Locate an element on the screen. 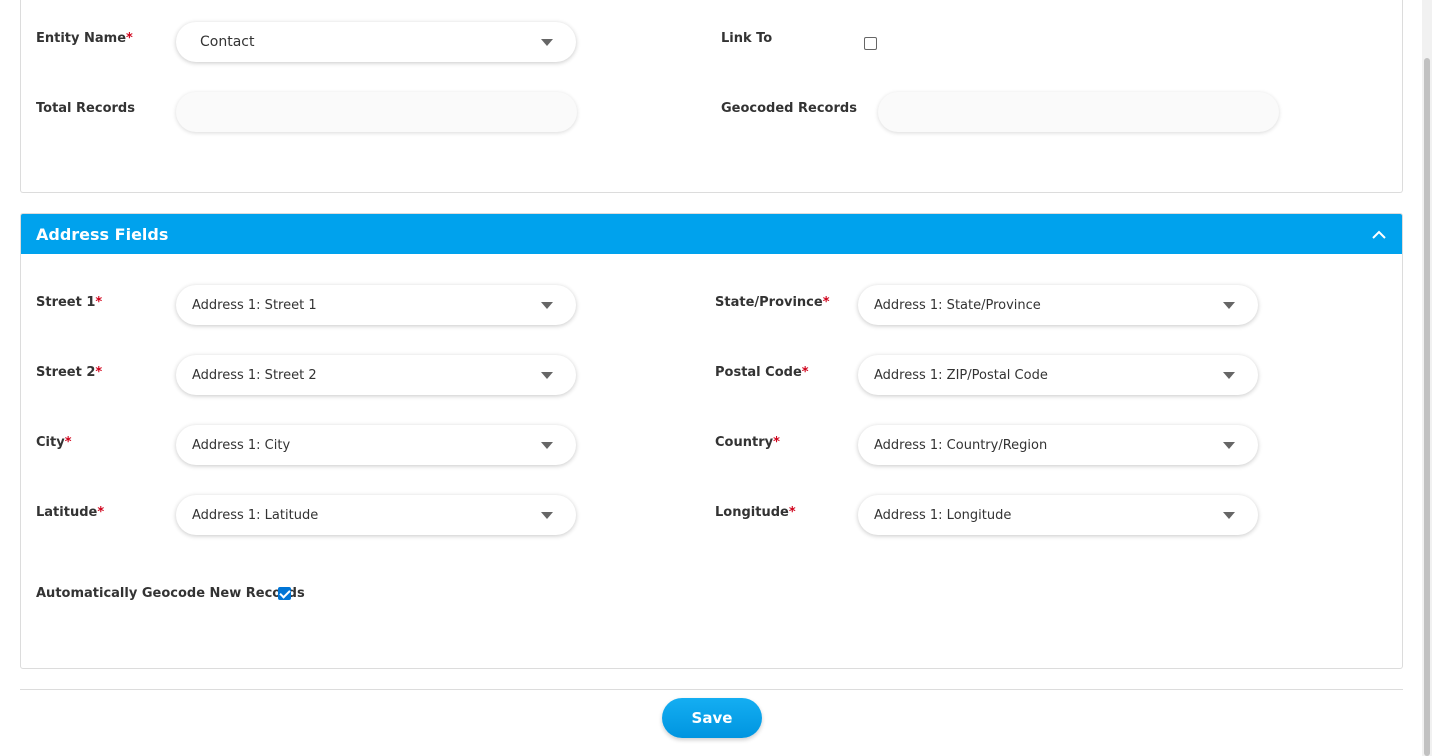 This screenshot has height=756, width=1432. longitude-value: Address 1: Longitude is located at coordinates (943, 515).